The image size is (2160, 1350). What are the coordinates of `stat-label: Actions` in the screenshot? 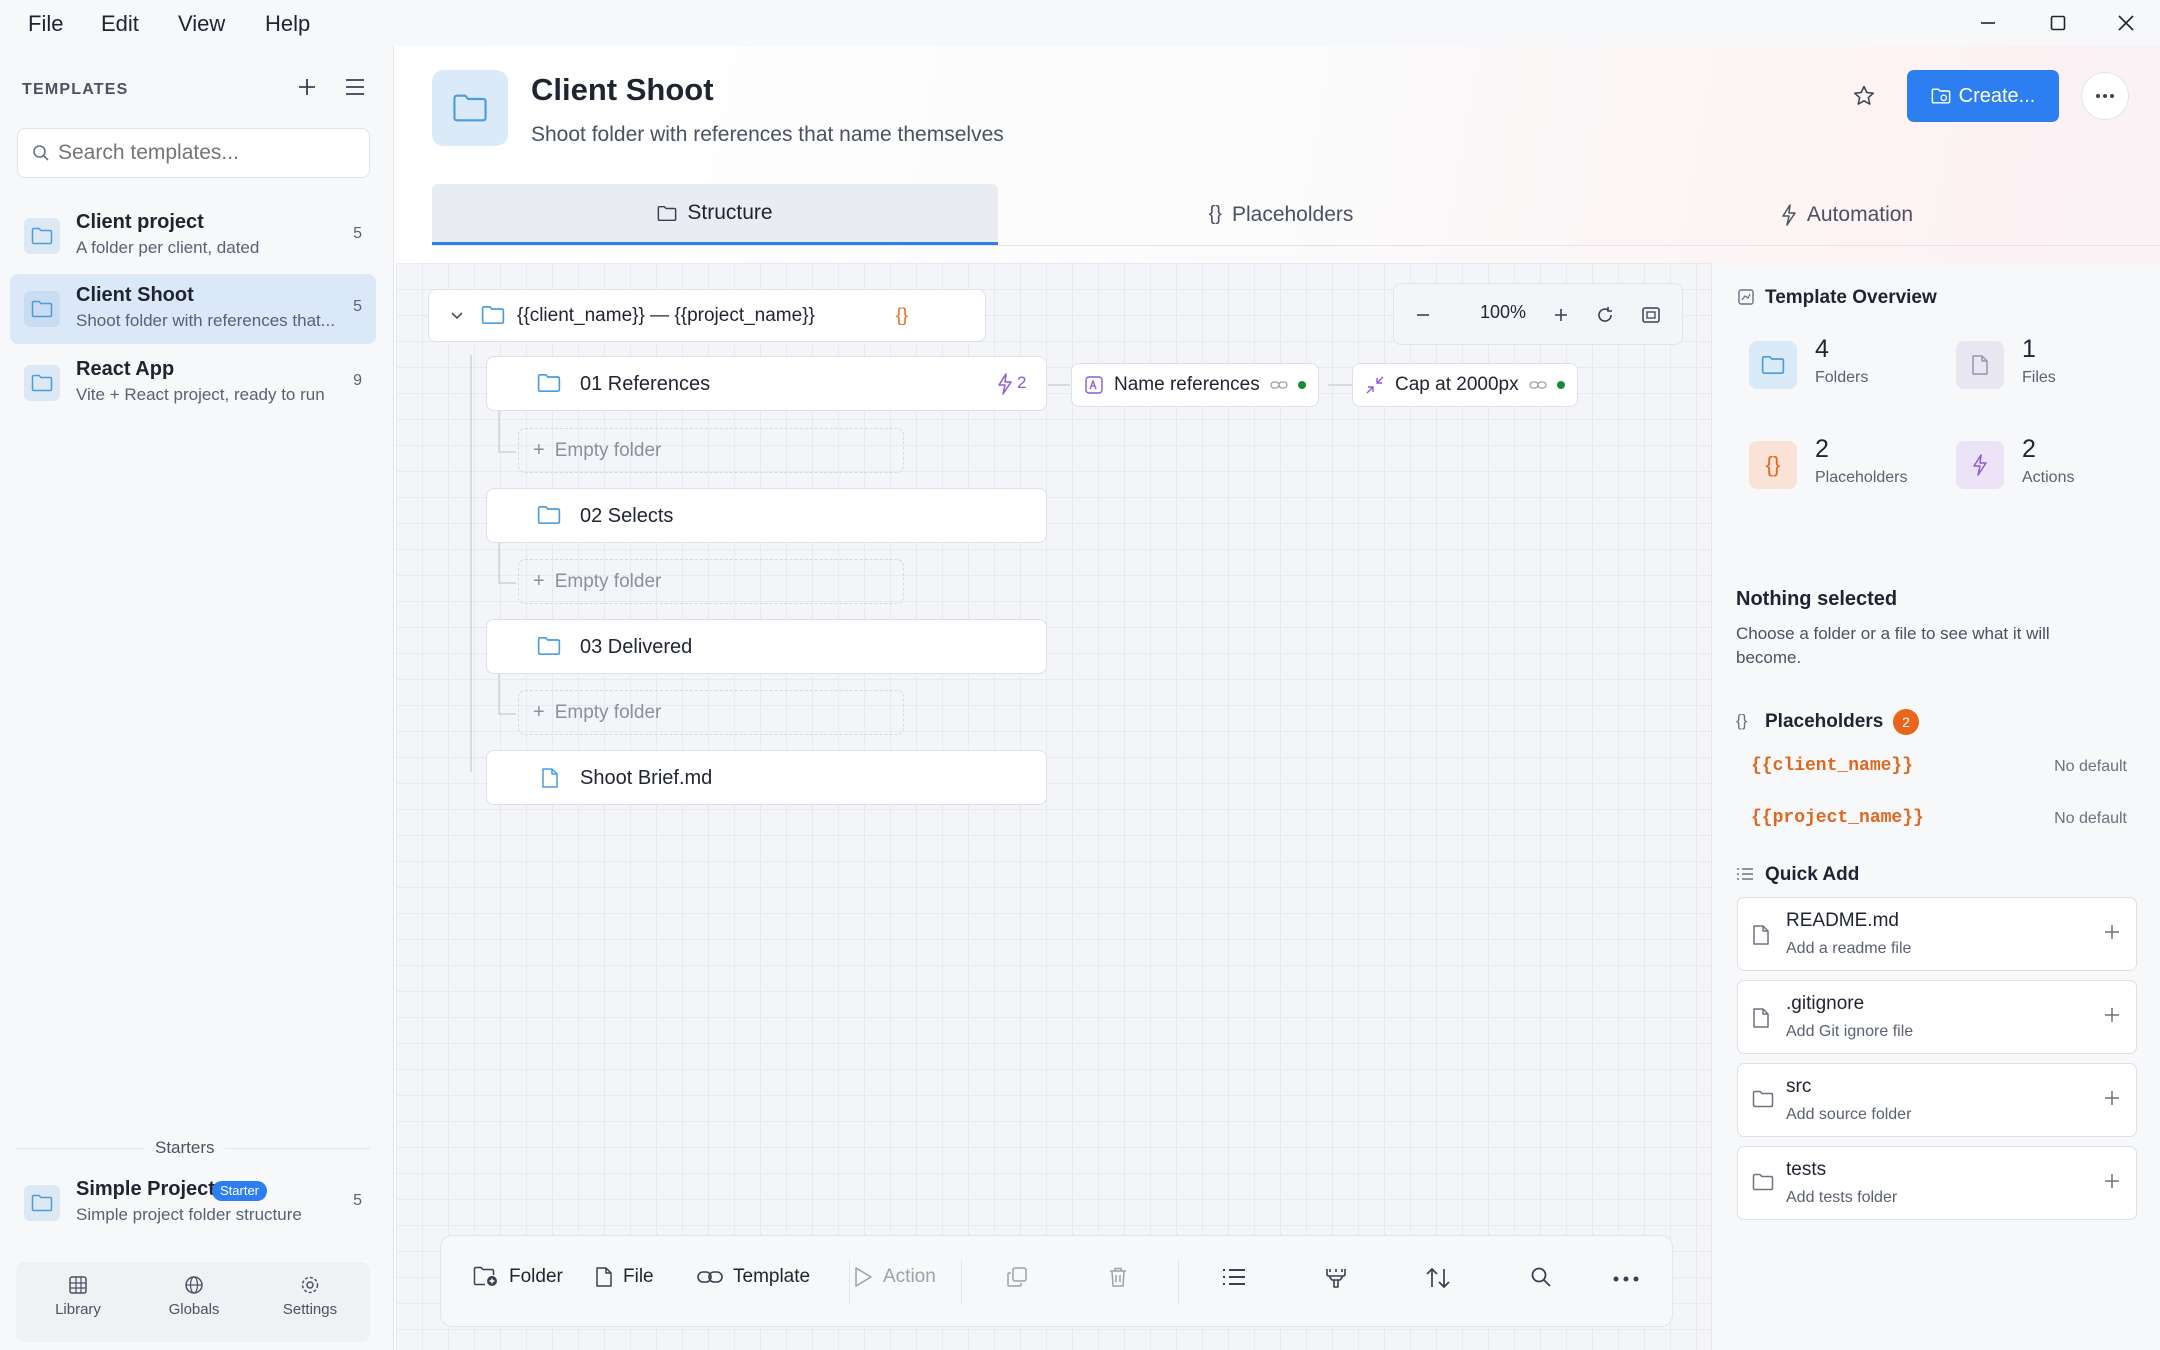 It's located at (2048, 477).